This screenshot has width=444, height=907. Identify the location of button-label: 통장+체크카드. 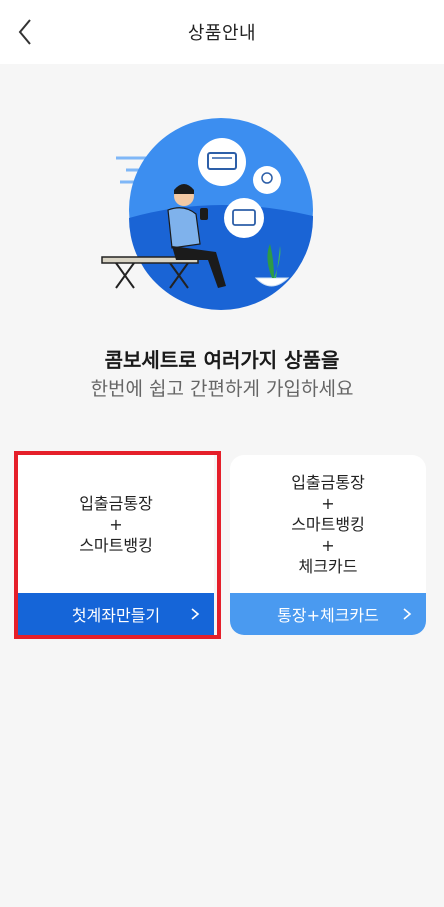
(328, 615).